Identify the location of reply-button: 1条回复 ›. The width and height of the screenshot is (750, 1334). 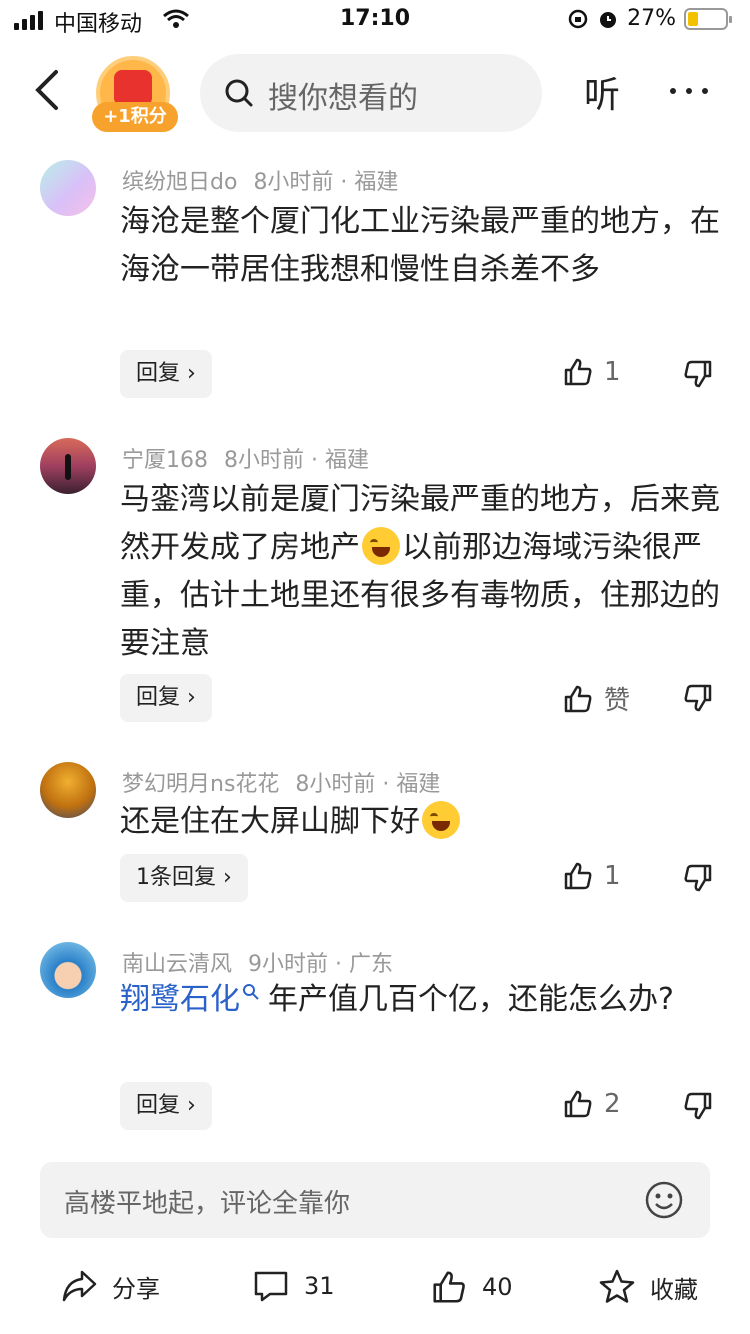
(184, 878).